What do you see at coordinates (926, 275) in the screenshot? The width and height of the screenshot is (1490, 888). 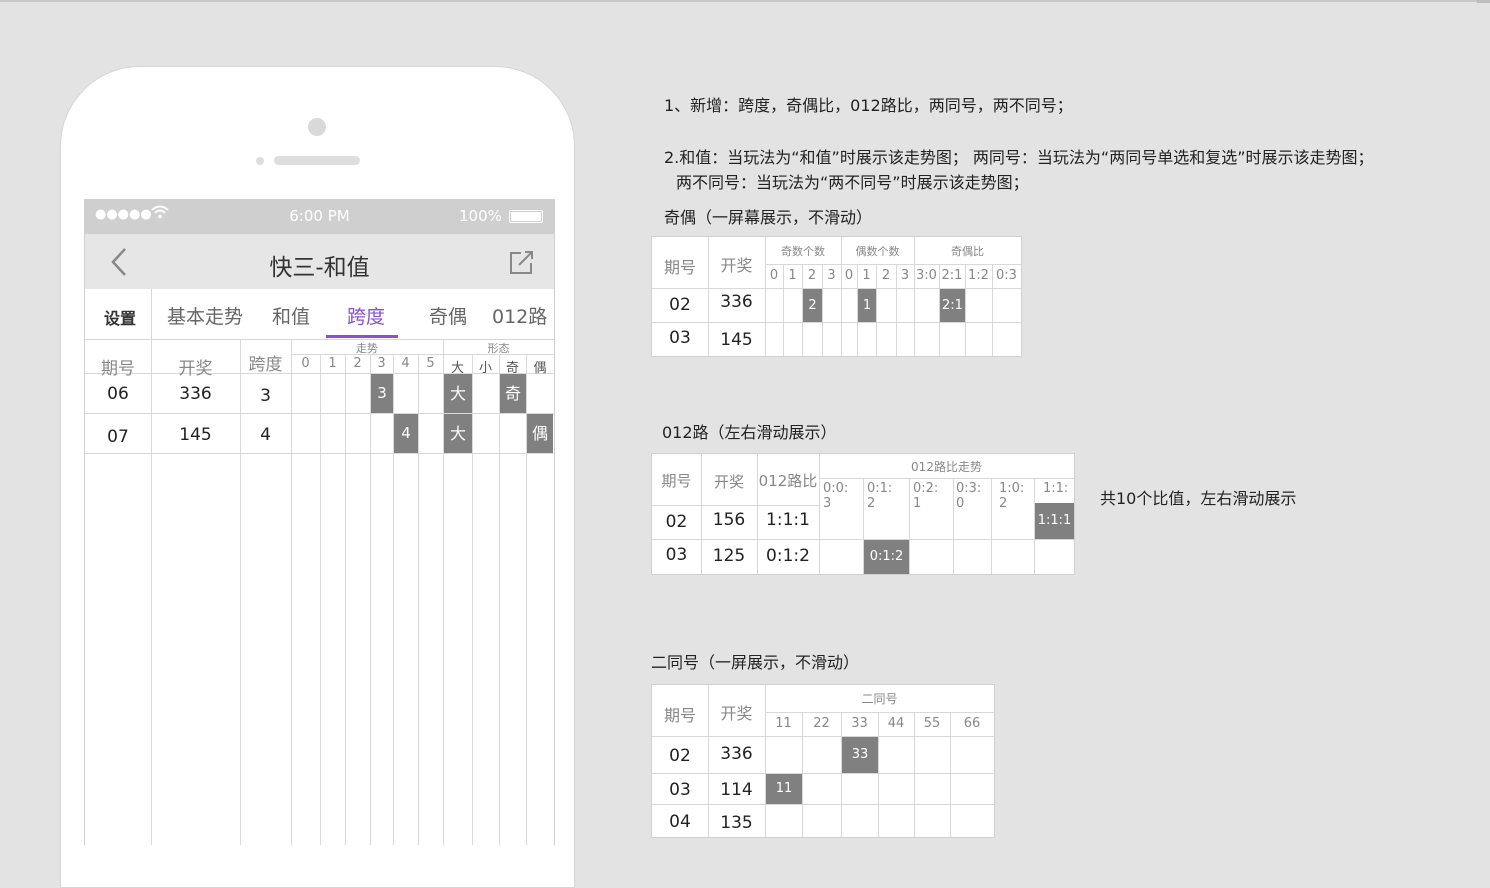 I see `ratio-header: 3:0` at bounding box center [926, 275].